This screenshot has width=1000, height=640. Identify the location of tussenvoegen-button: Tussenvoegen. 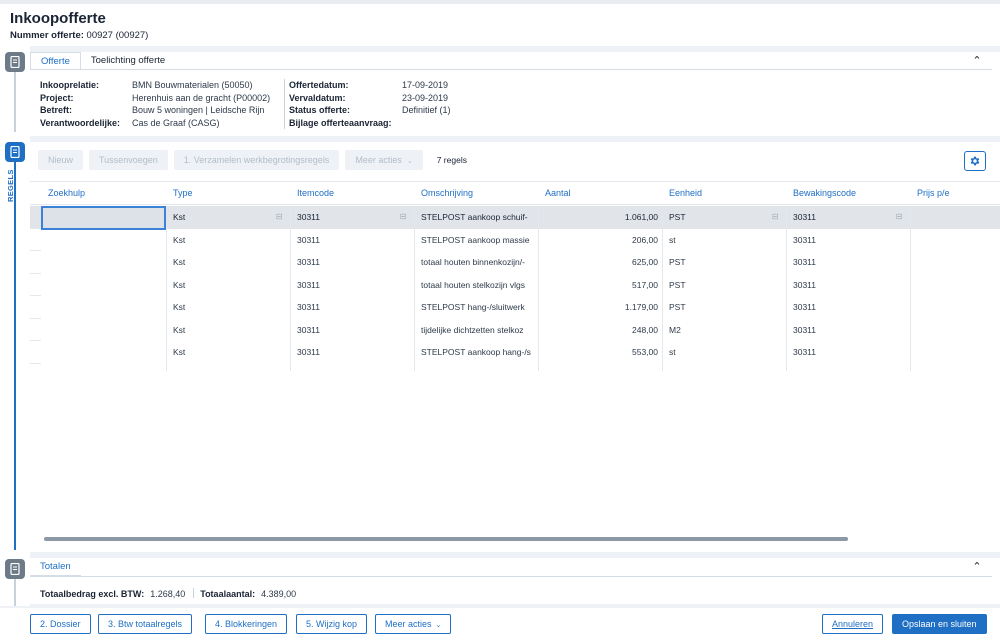
(128, 160).